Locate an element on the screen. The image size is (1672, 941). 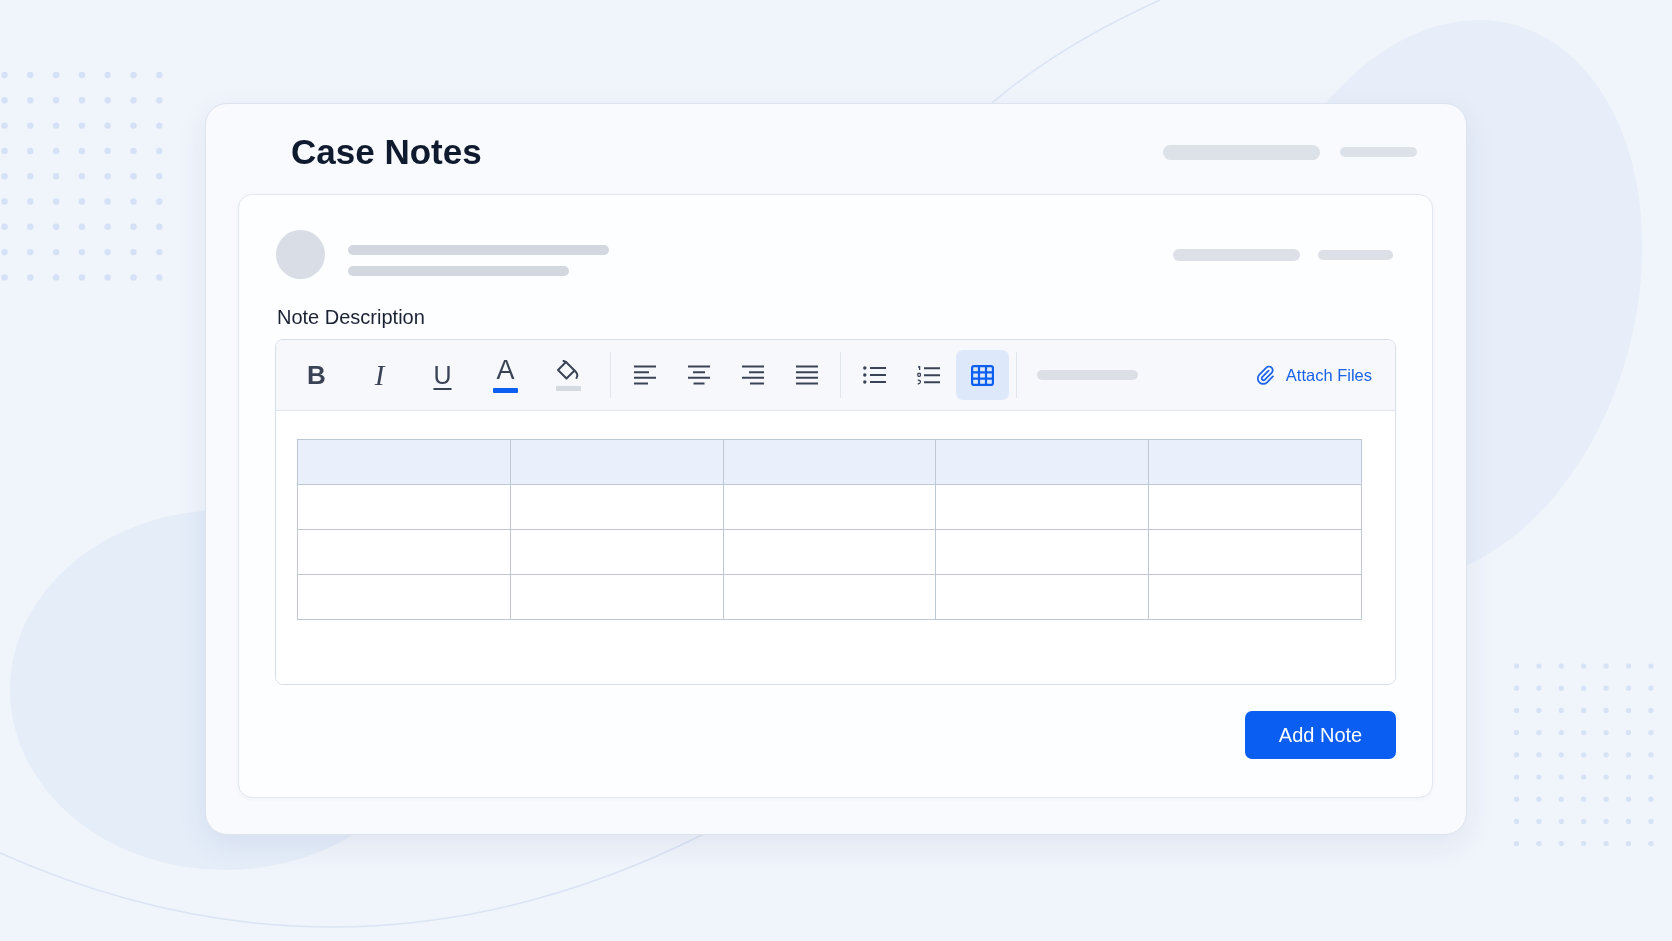
text-color-button: A is located at coordinates (505, 375).